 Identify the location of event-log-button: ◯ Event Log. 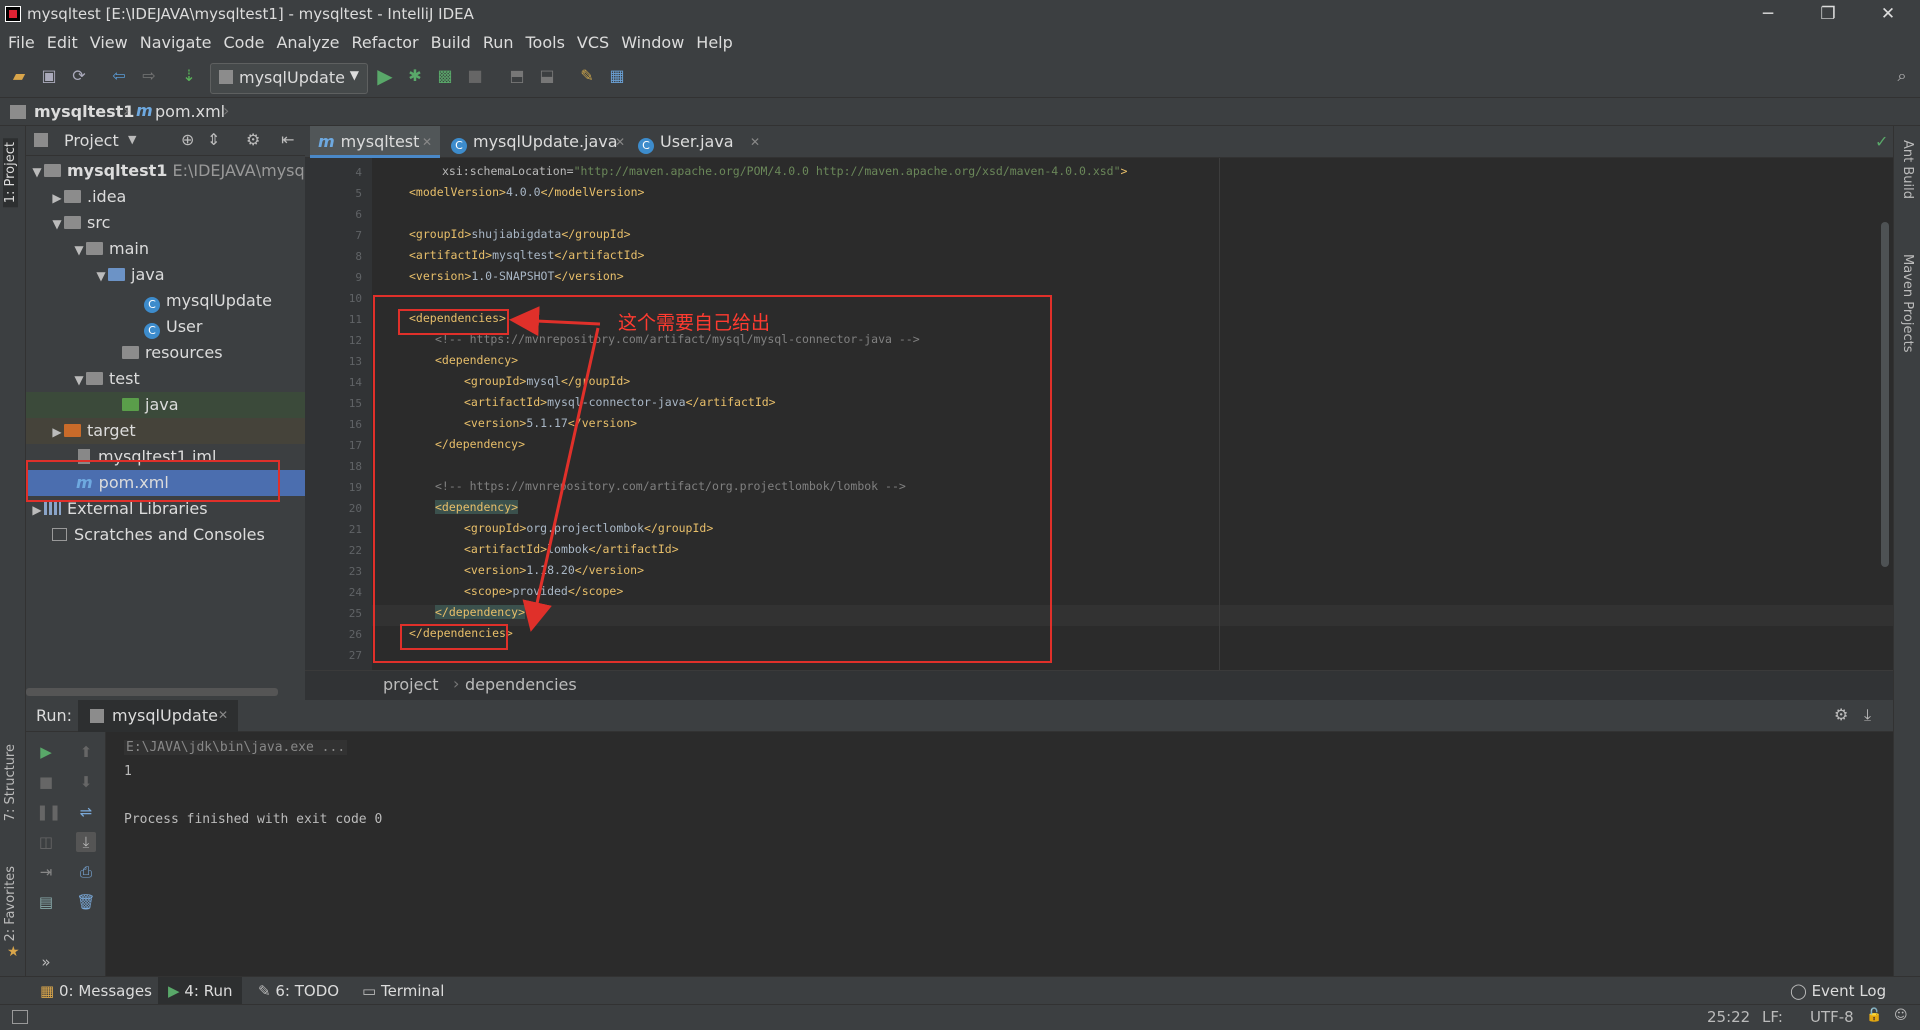
(1838, 991).